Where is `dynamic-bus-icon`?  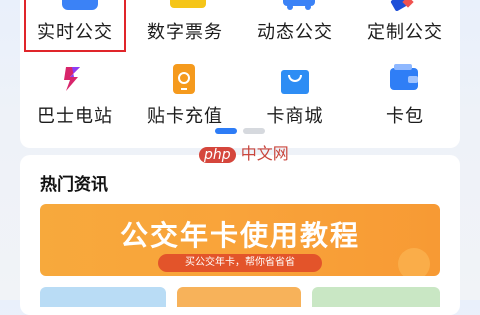
dynamic-bus-icon is located at coordinates (303, 5).